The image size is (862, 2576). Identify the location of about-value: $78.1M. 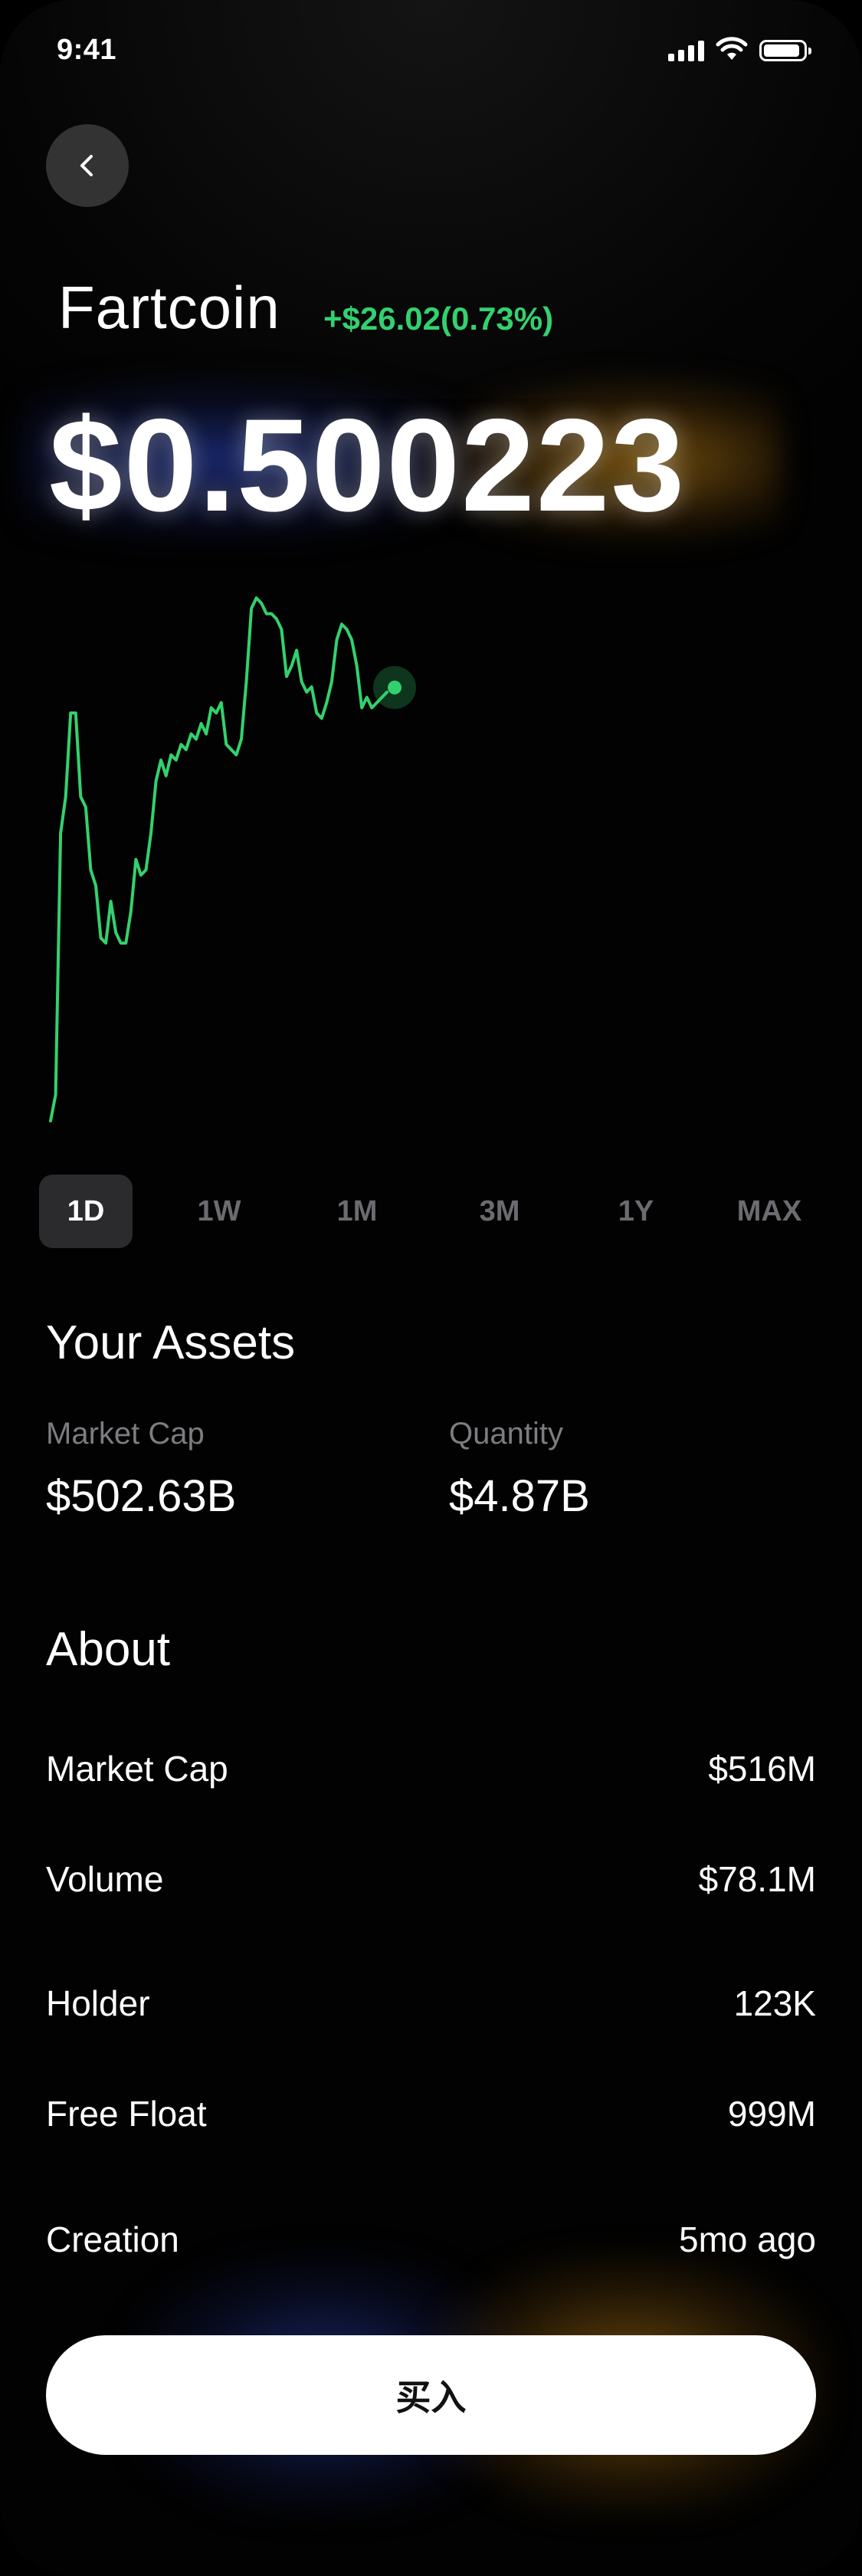
(757, 1879).